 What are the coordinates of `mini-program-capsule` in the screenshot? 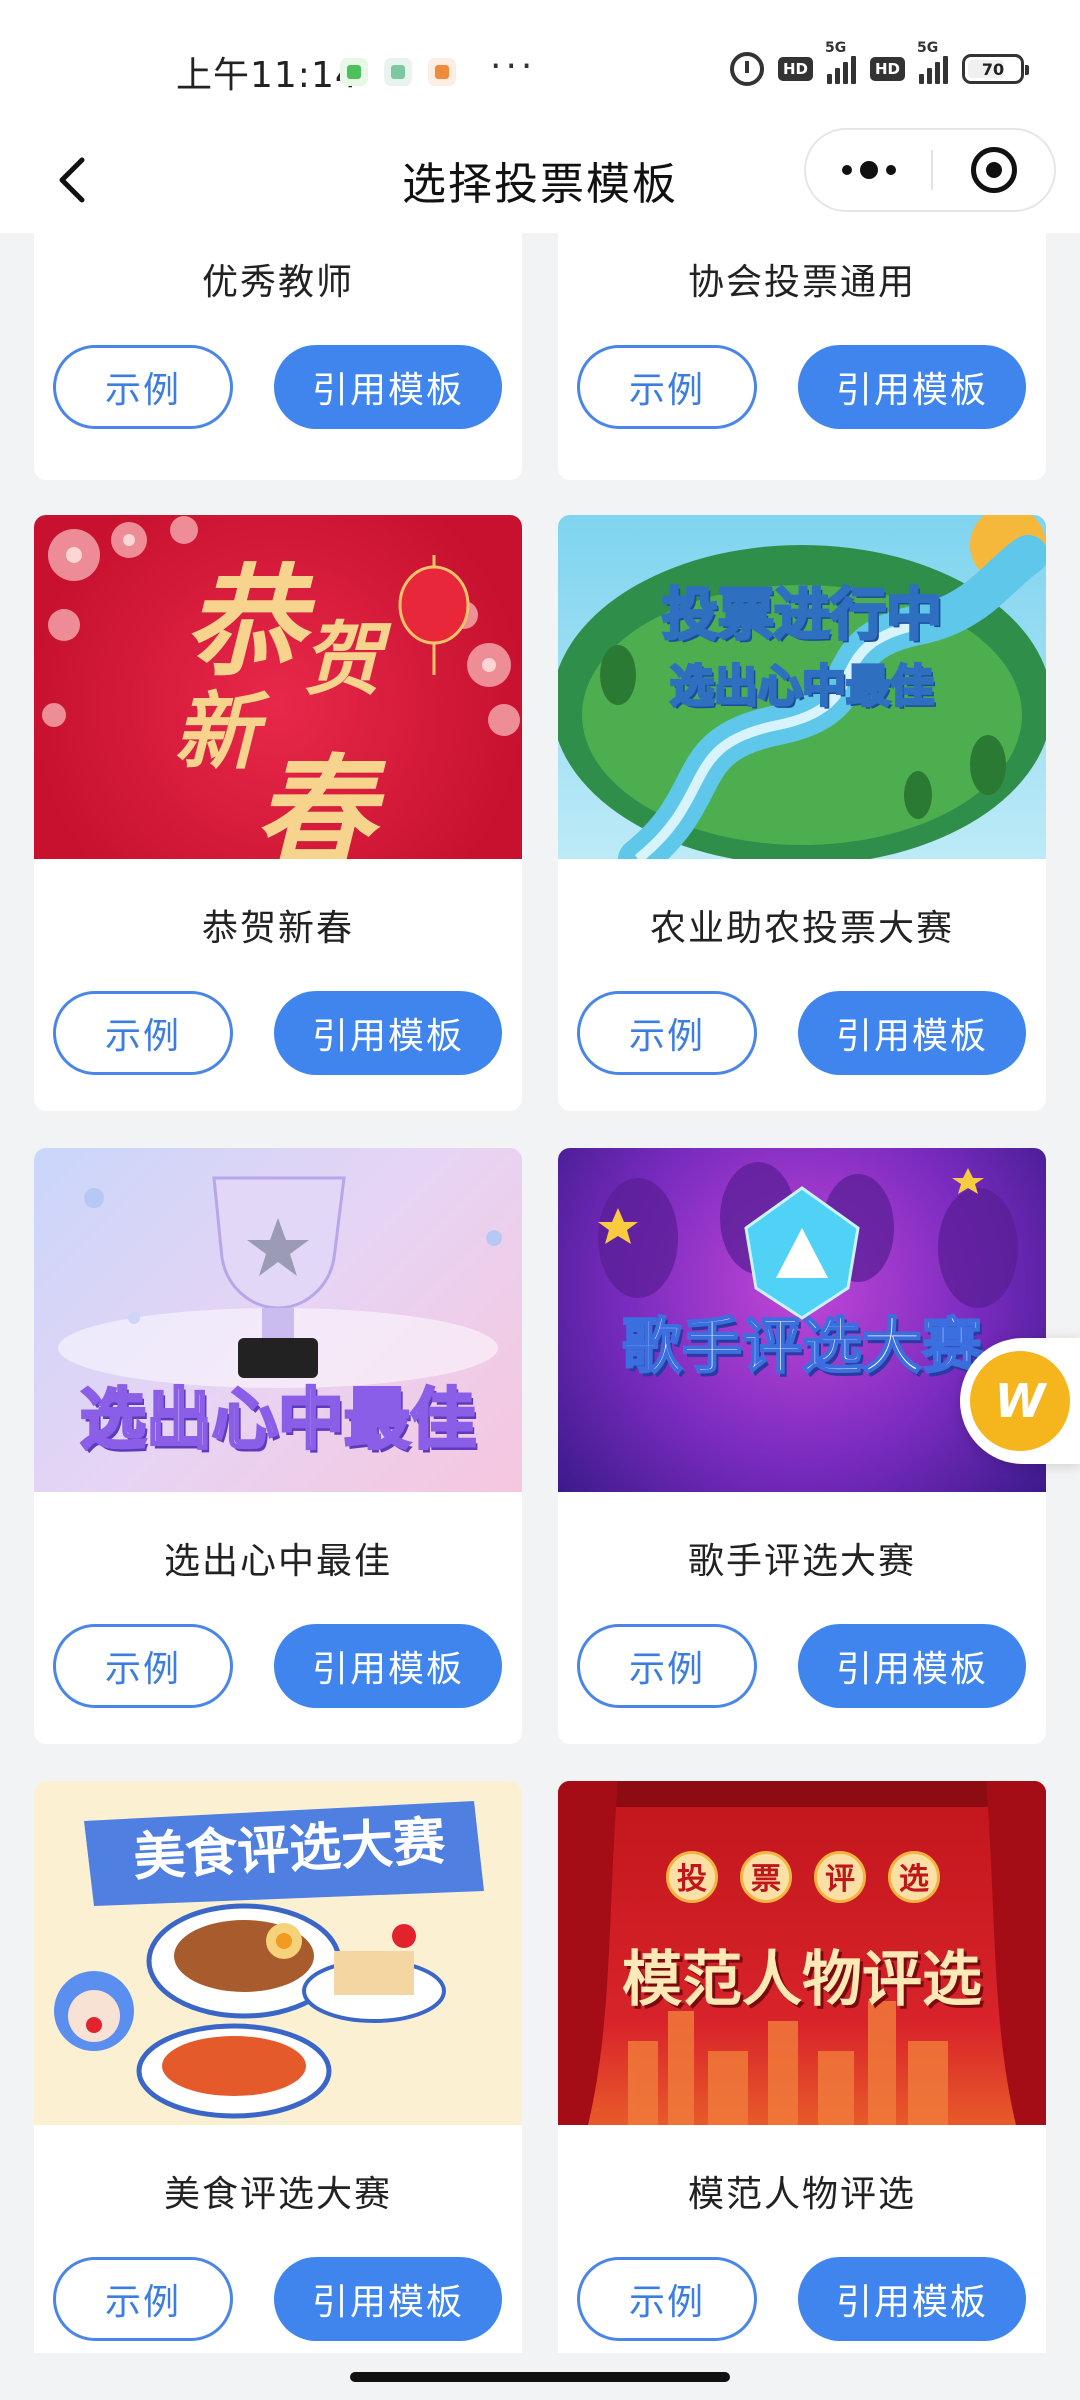 It's located at (930, 170).